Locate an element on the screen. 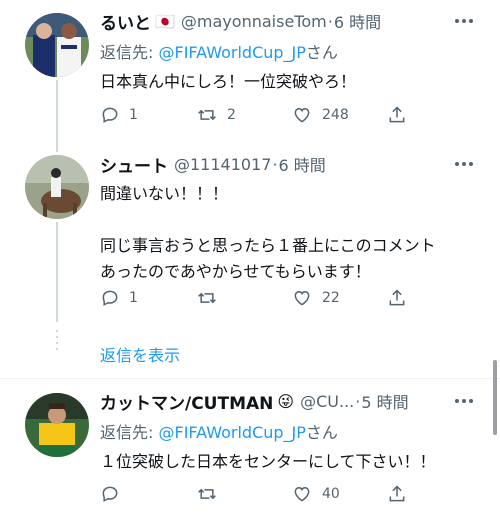 The width and height of the screenshot is (500, 525). like-button: 40 is located at coordinates (315, 494).